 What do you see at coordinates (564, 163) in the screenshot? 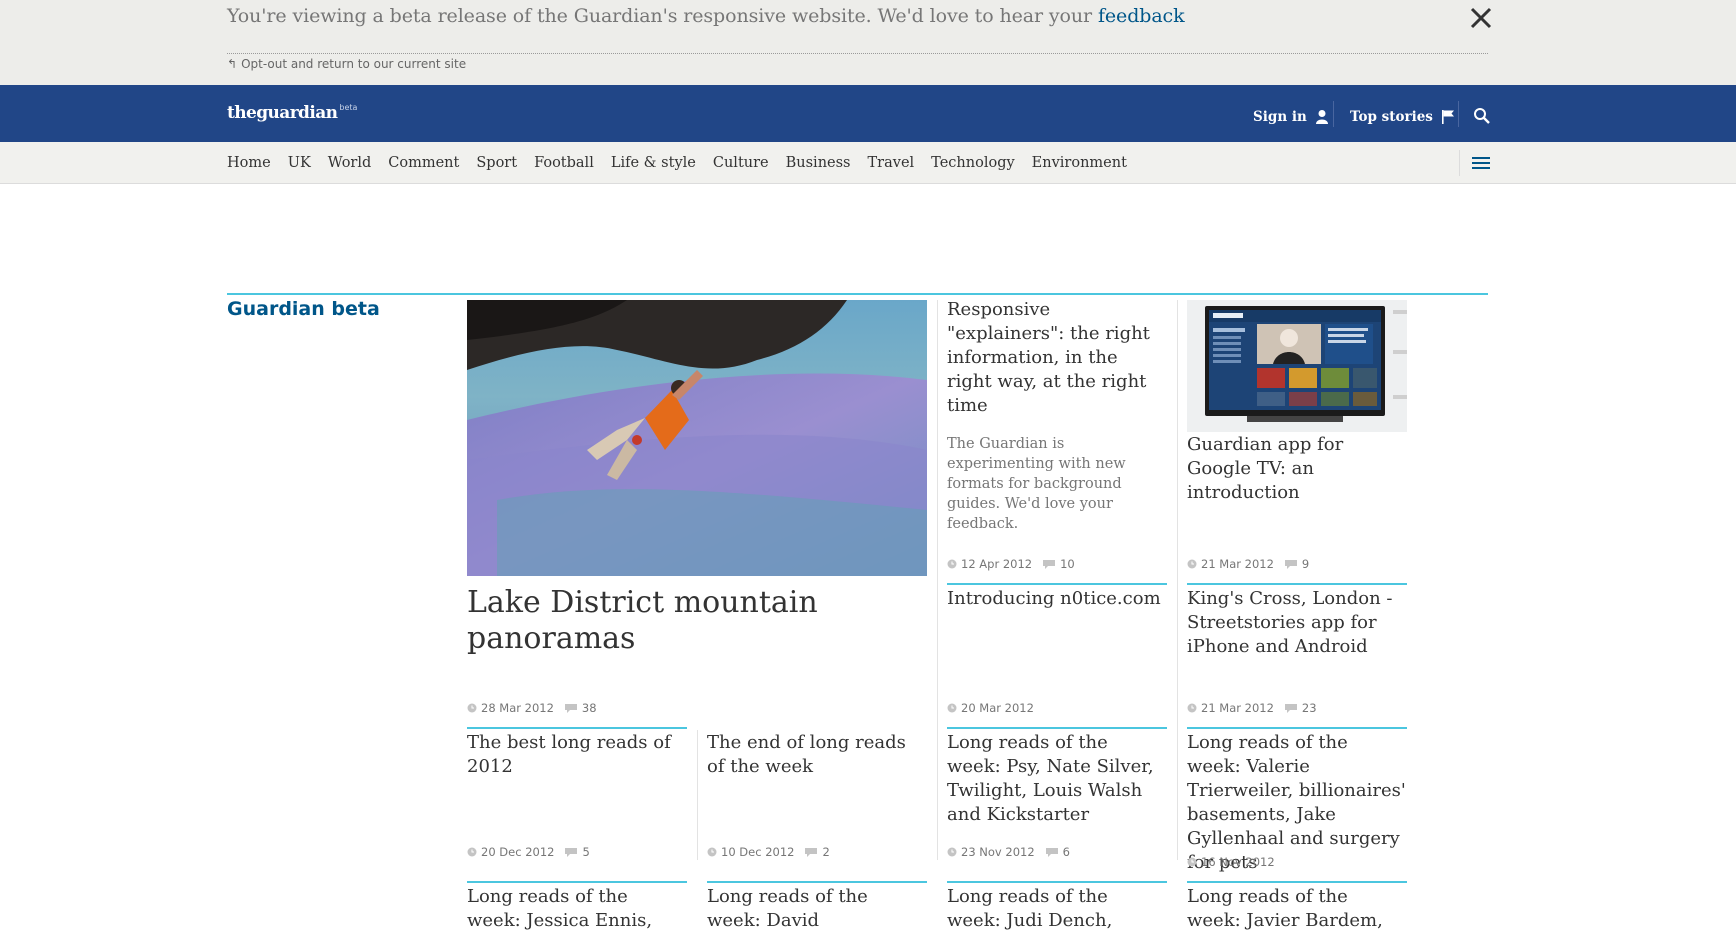
I see `nav-item-football: Football` at bounding box center [564, 163].